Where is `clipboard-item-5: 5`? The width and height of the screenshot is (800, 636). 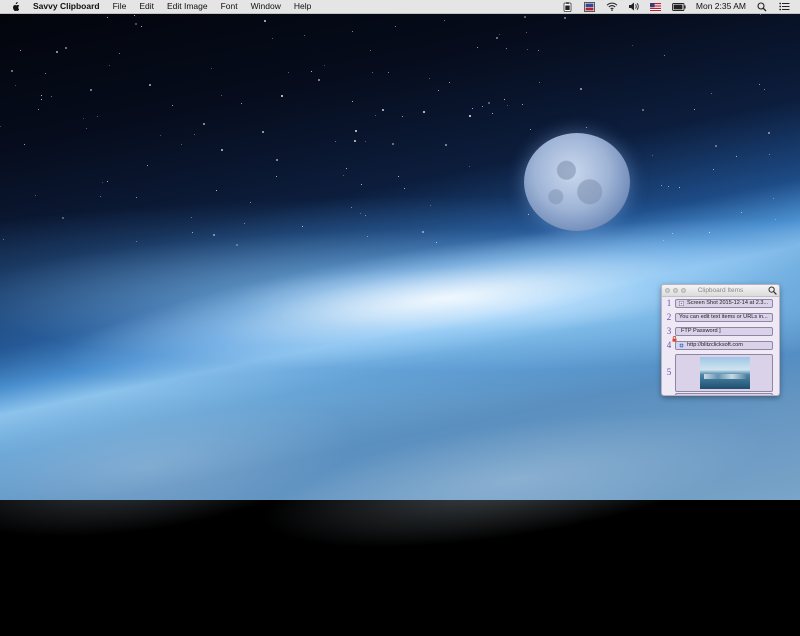 clipboard-item-5: 5 is located at coordinates (720, 373).